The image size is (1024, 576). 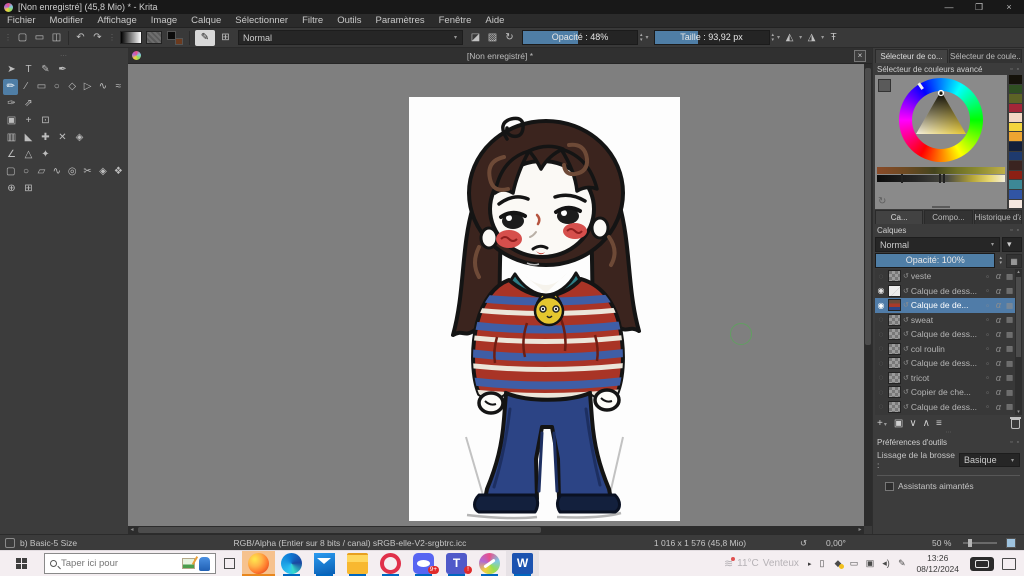 I want to click on tool-polyline: ▷, so click(x=87, y=87).